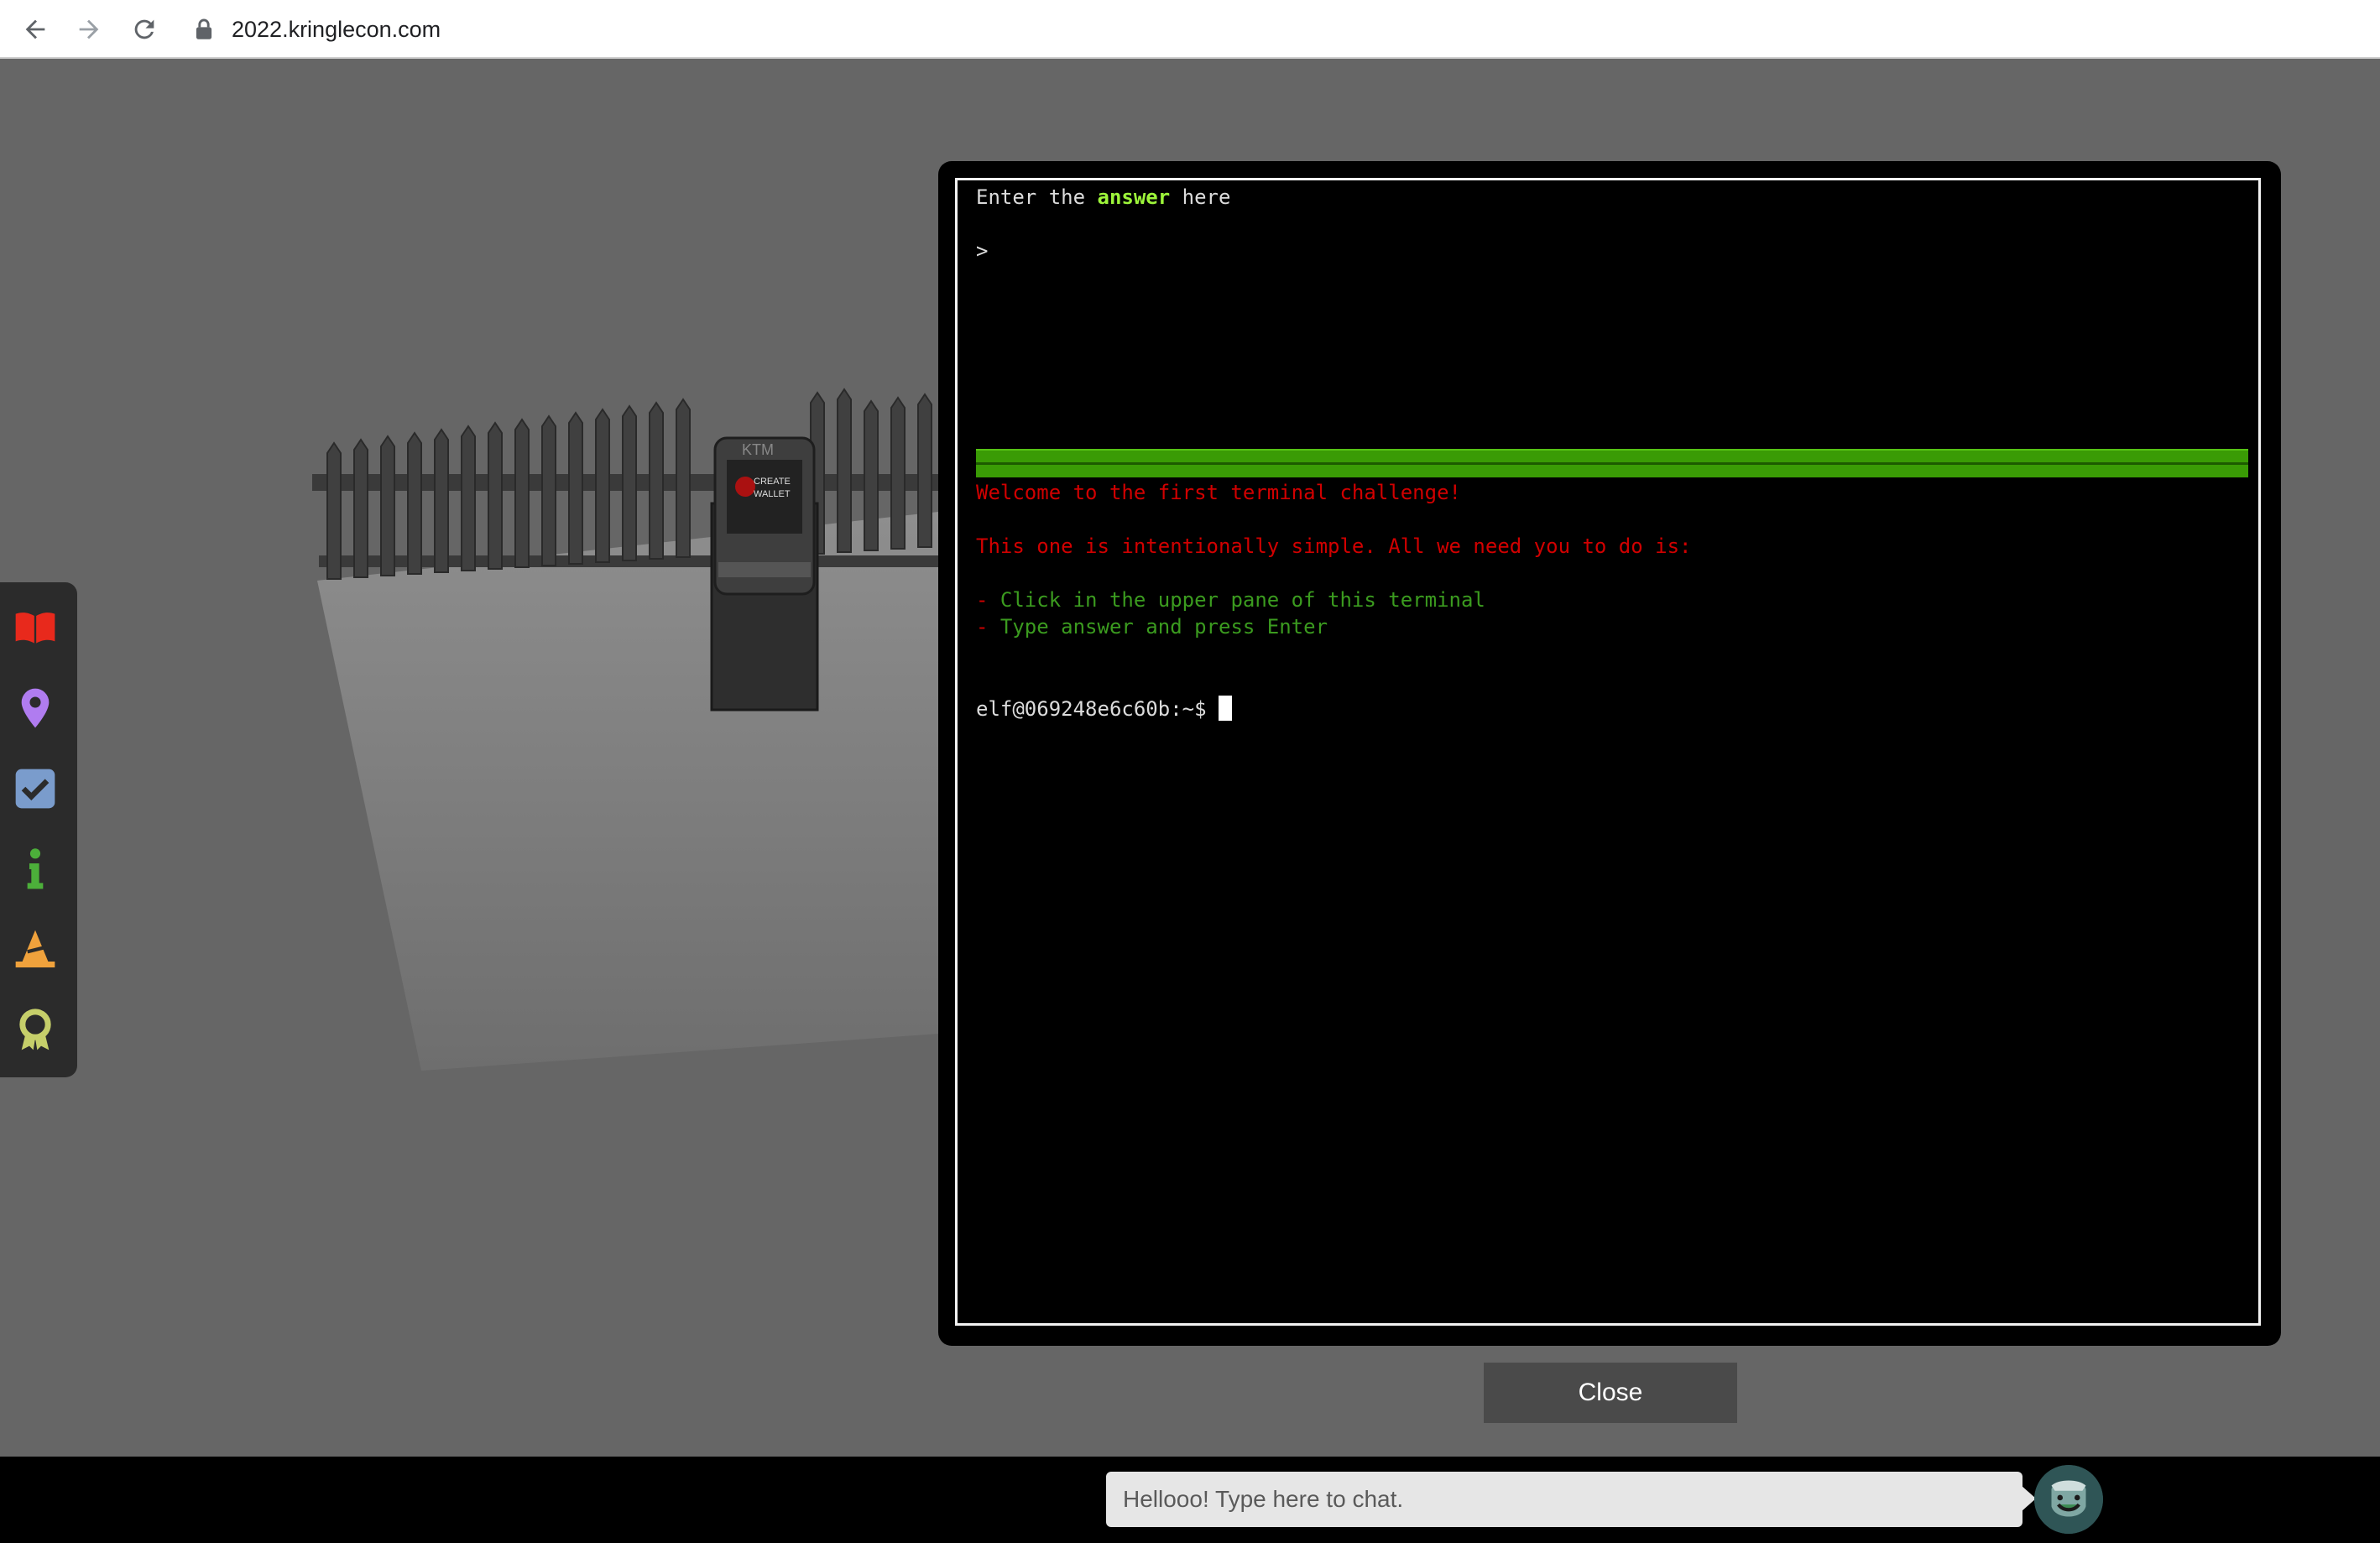  I want to click on menu-badge, so click(35, 628).